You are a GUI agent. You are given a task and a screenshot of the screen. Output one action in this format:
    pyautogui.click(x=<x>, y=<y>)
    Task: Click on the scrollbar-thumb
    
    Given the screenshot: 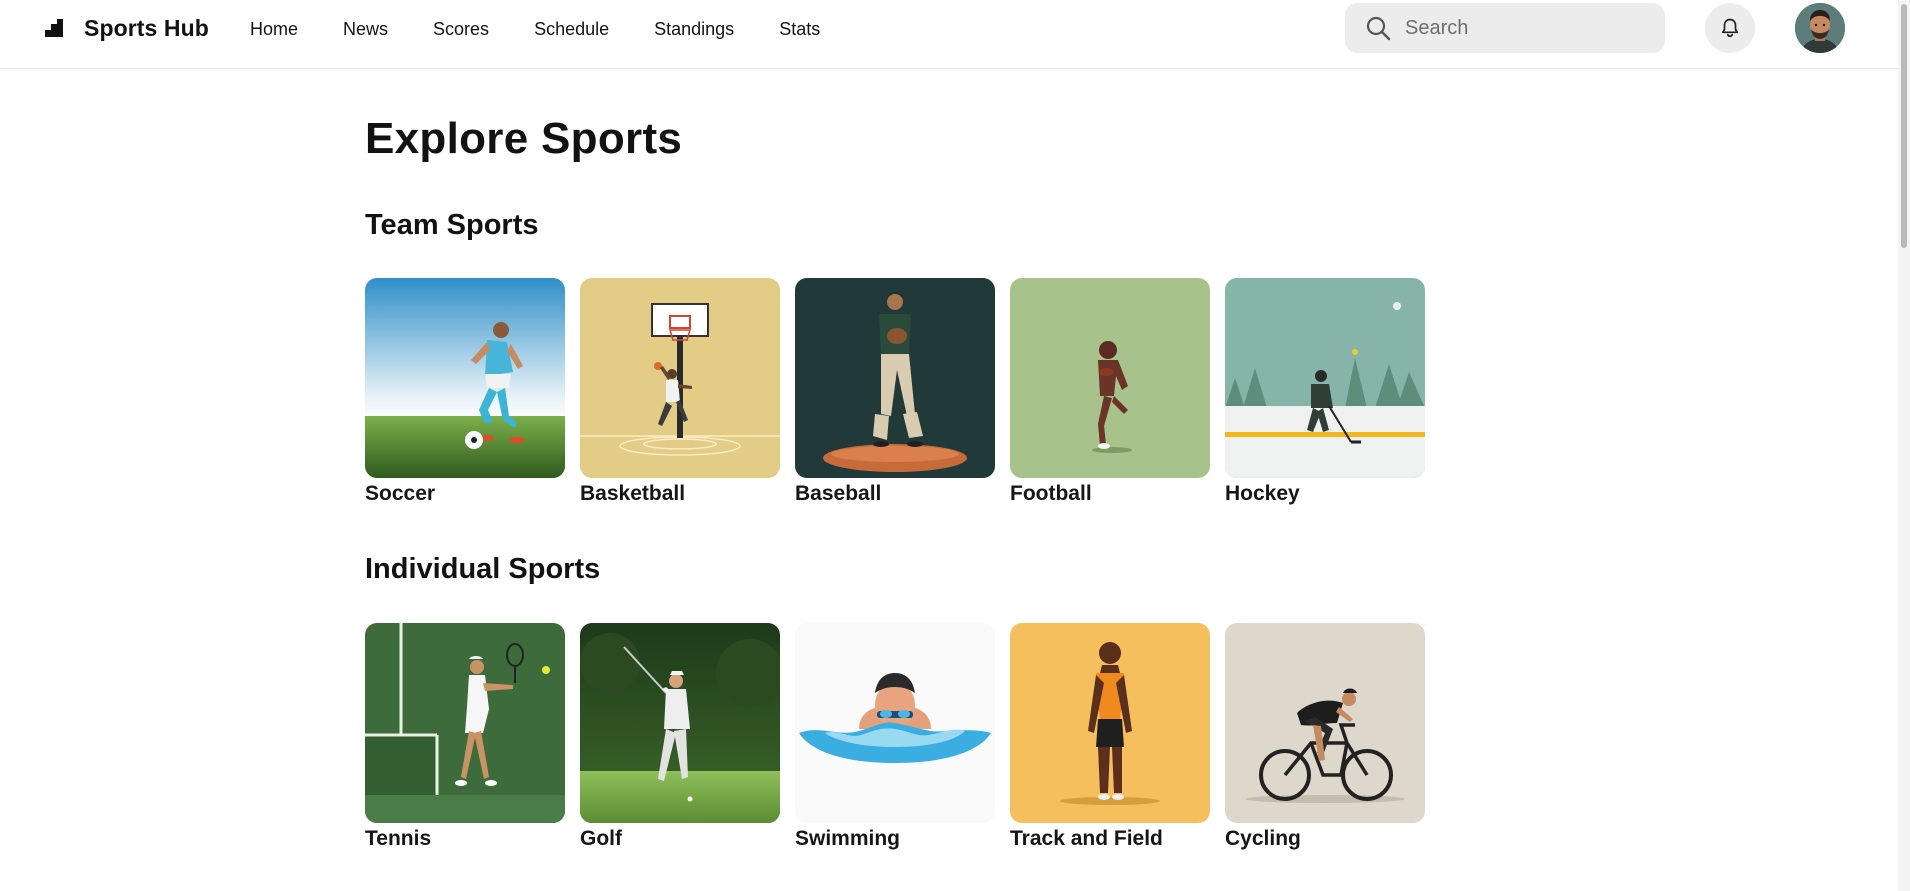 What is the action you would take?
    pyautogui.click(x=1904, y=126)
    